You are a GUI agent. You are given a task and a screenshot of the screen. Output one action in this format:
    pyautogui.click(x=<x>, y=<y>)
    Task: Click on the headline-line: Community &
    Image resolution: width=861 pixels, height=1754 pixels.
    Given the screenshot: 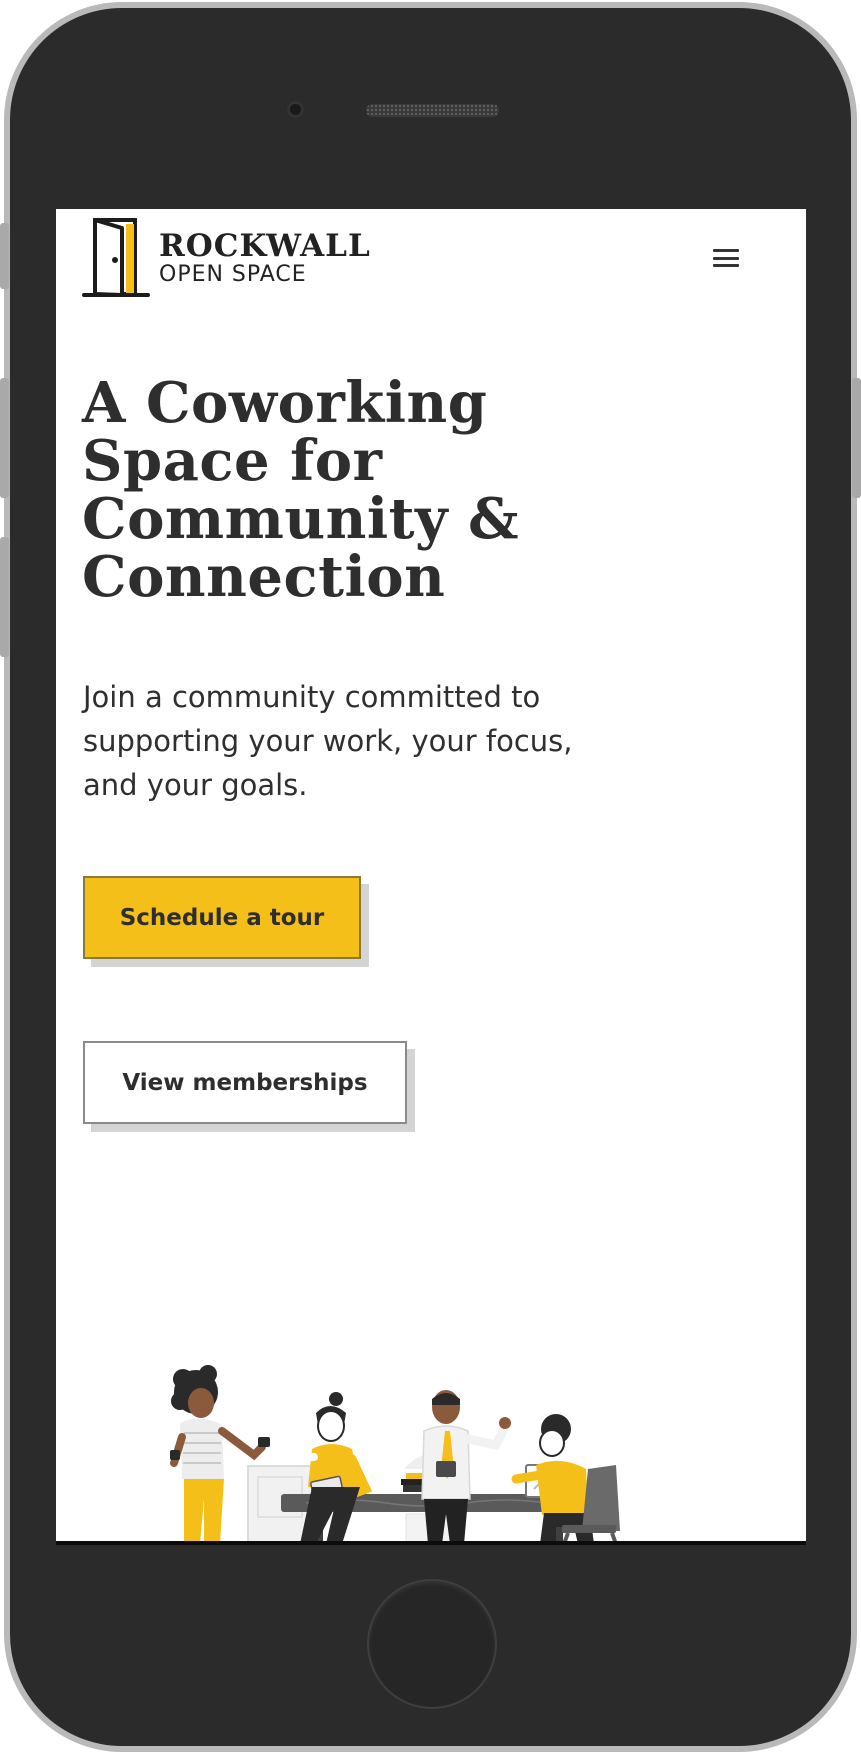 What is the action you would take?
    pyautogui.click(x=301, y=519)
    